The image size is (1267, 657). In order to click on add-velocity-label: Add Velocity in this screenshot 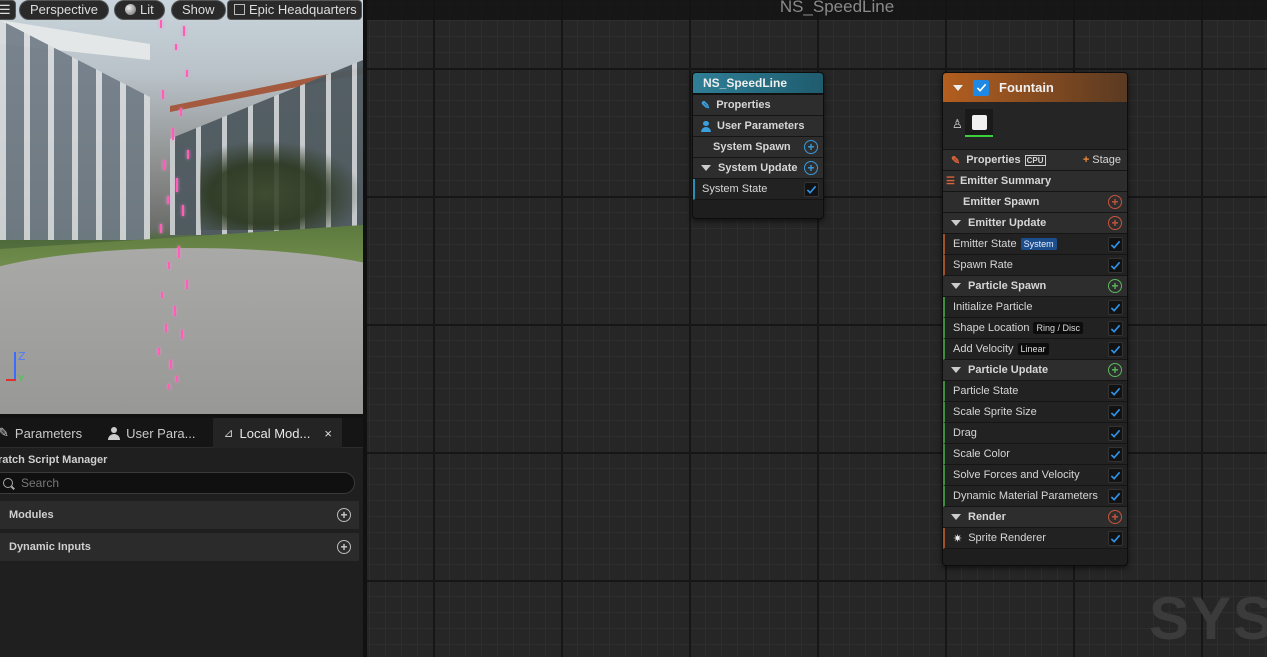, I will do `click(983, 349)`.